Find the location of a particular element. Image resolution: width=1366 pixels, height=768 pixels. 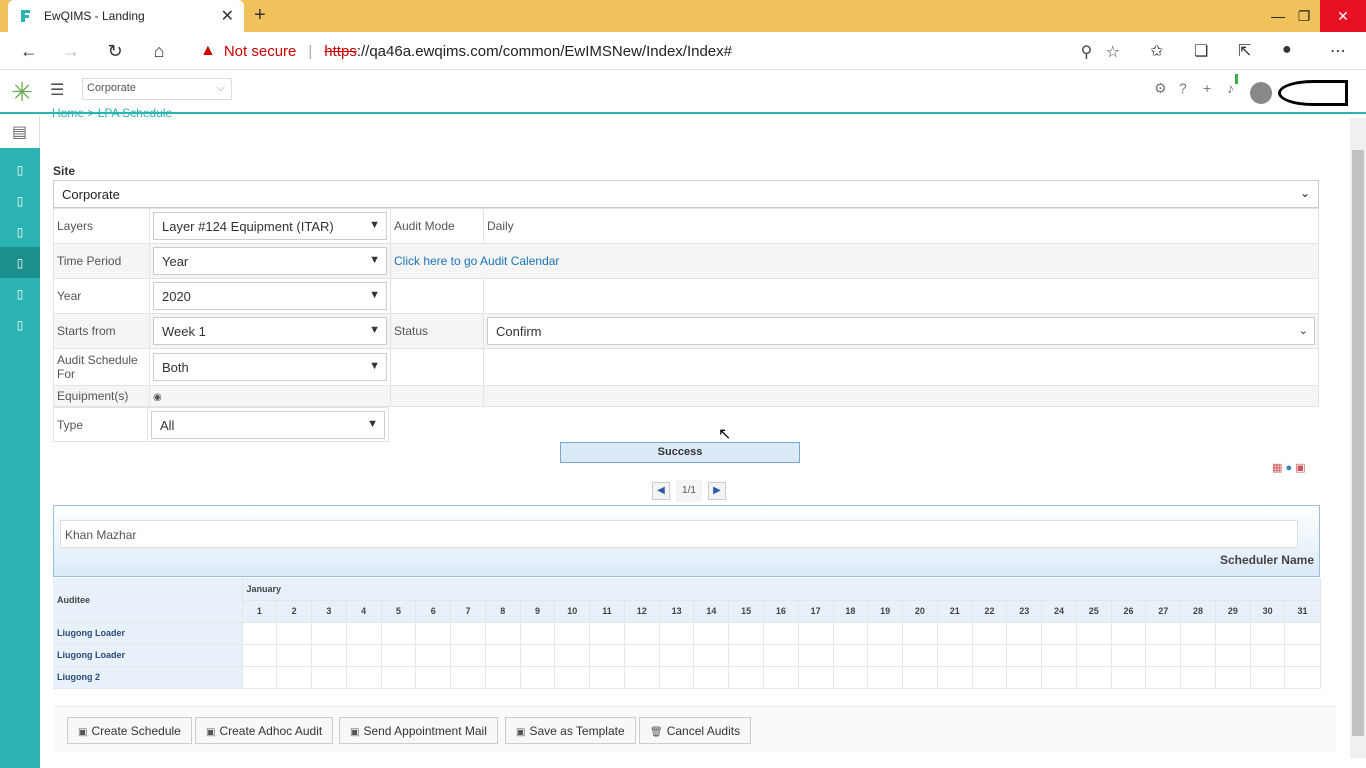

scrollbar-thumb is located at coordinates (1358, 443).